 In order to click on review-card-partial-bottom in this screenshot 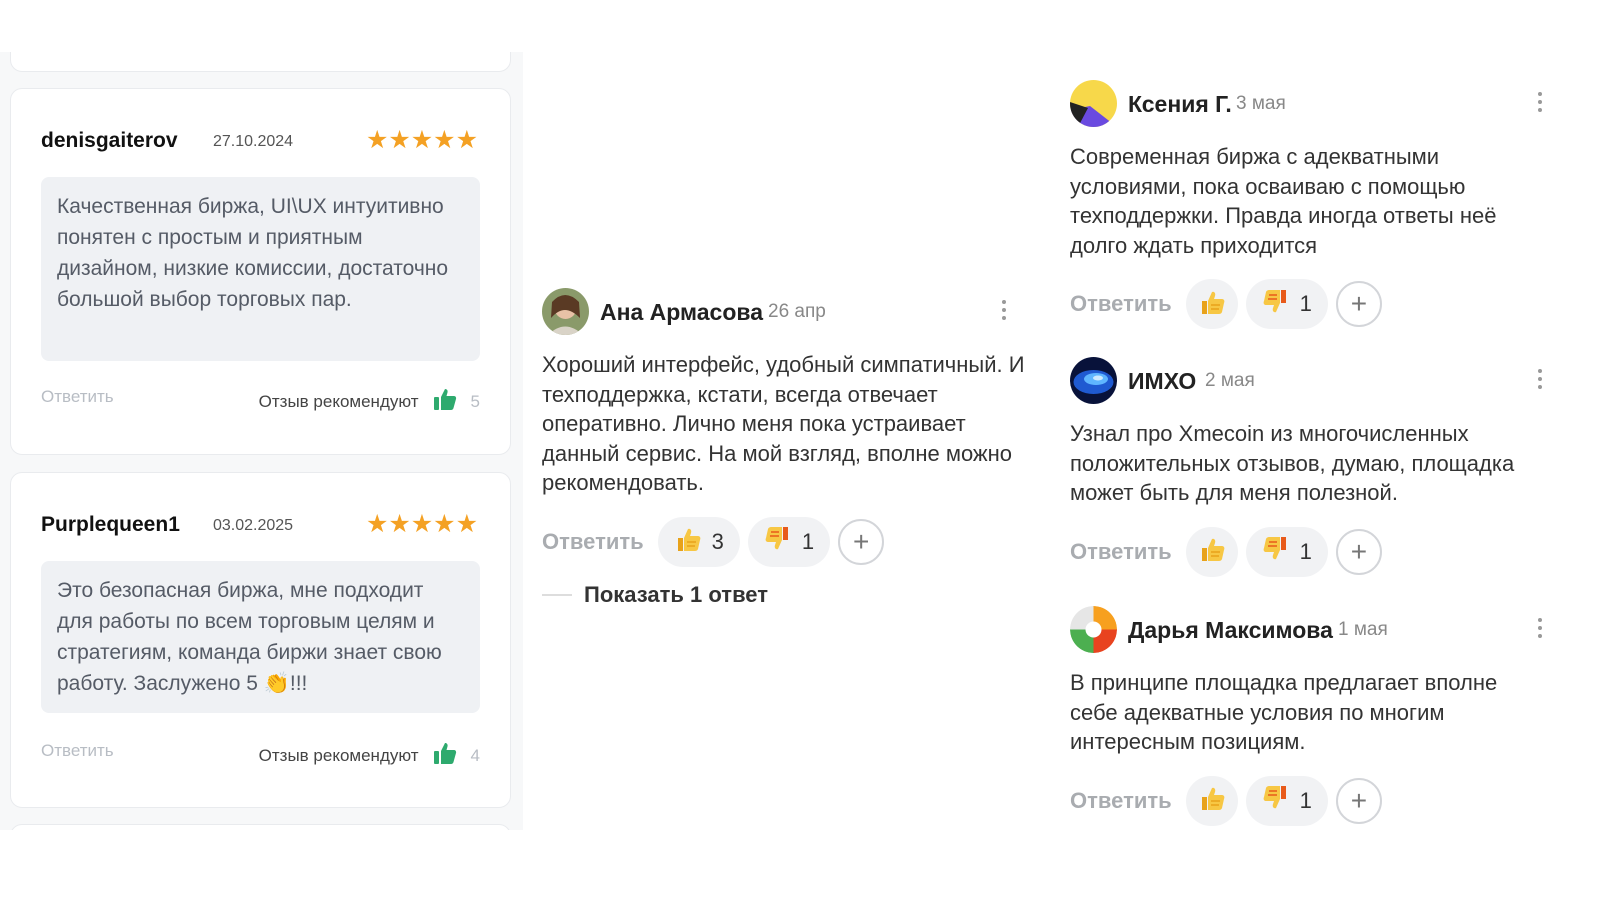, I will do `click(260, 827)`.